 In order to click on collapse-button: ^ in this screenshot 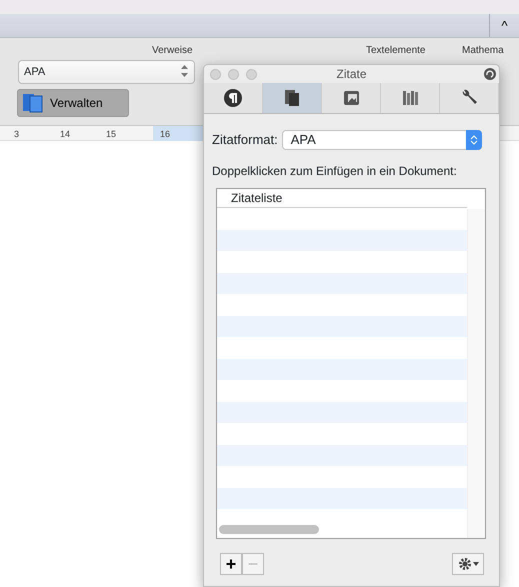, I will do `click(504, 25)`.